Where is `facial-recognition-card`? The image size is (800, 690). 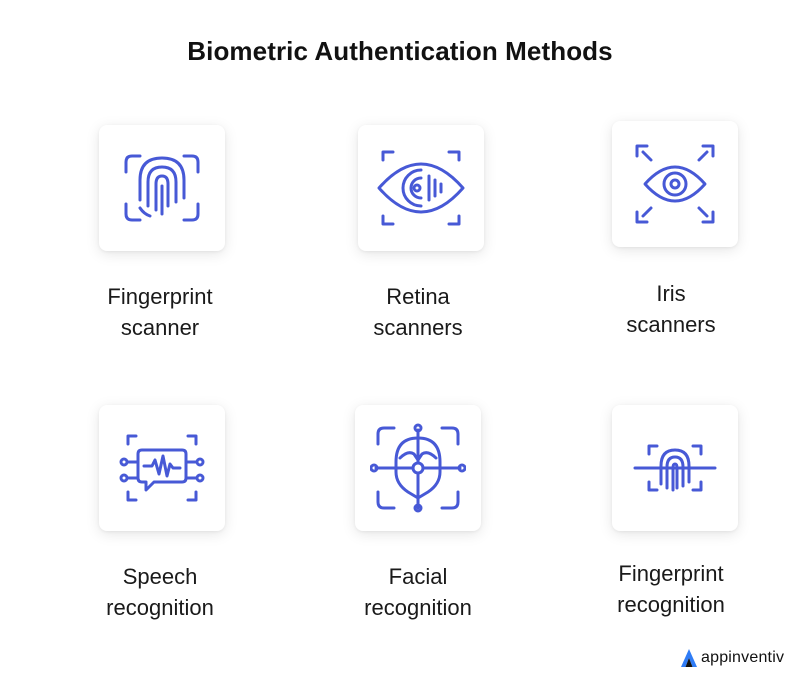
facial-recognition-card is located at coordinates (418, 468).